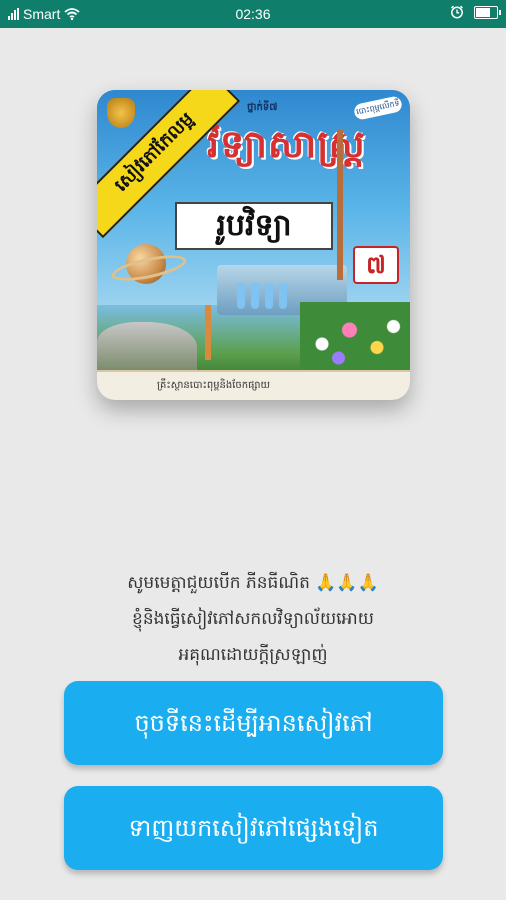 The height and width of the screenshot is (900, 506). What do you see at coordinates (208, 332) in the screenshot?
I see `experiment-rod-image` at bounding box center [208, 332].